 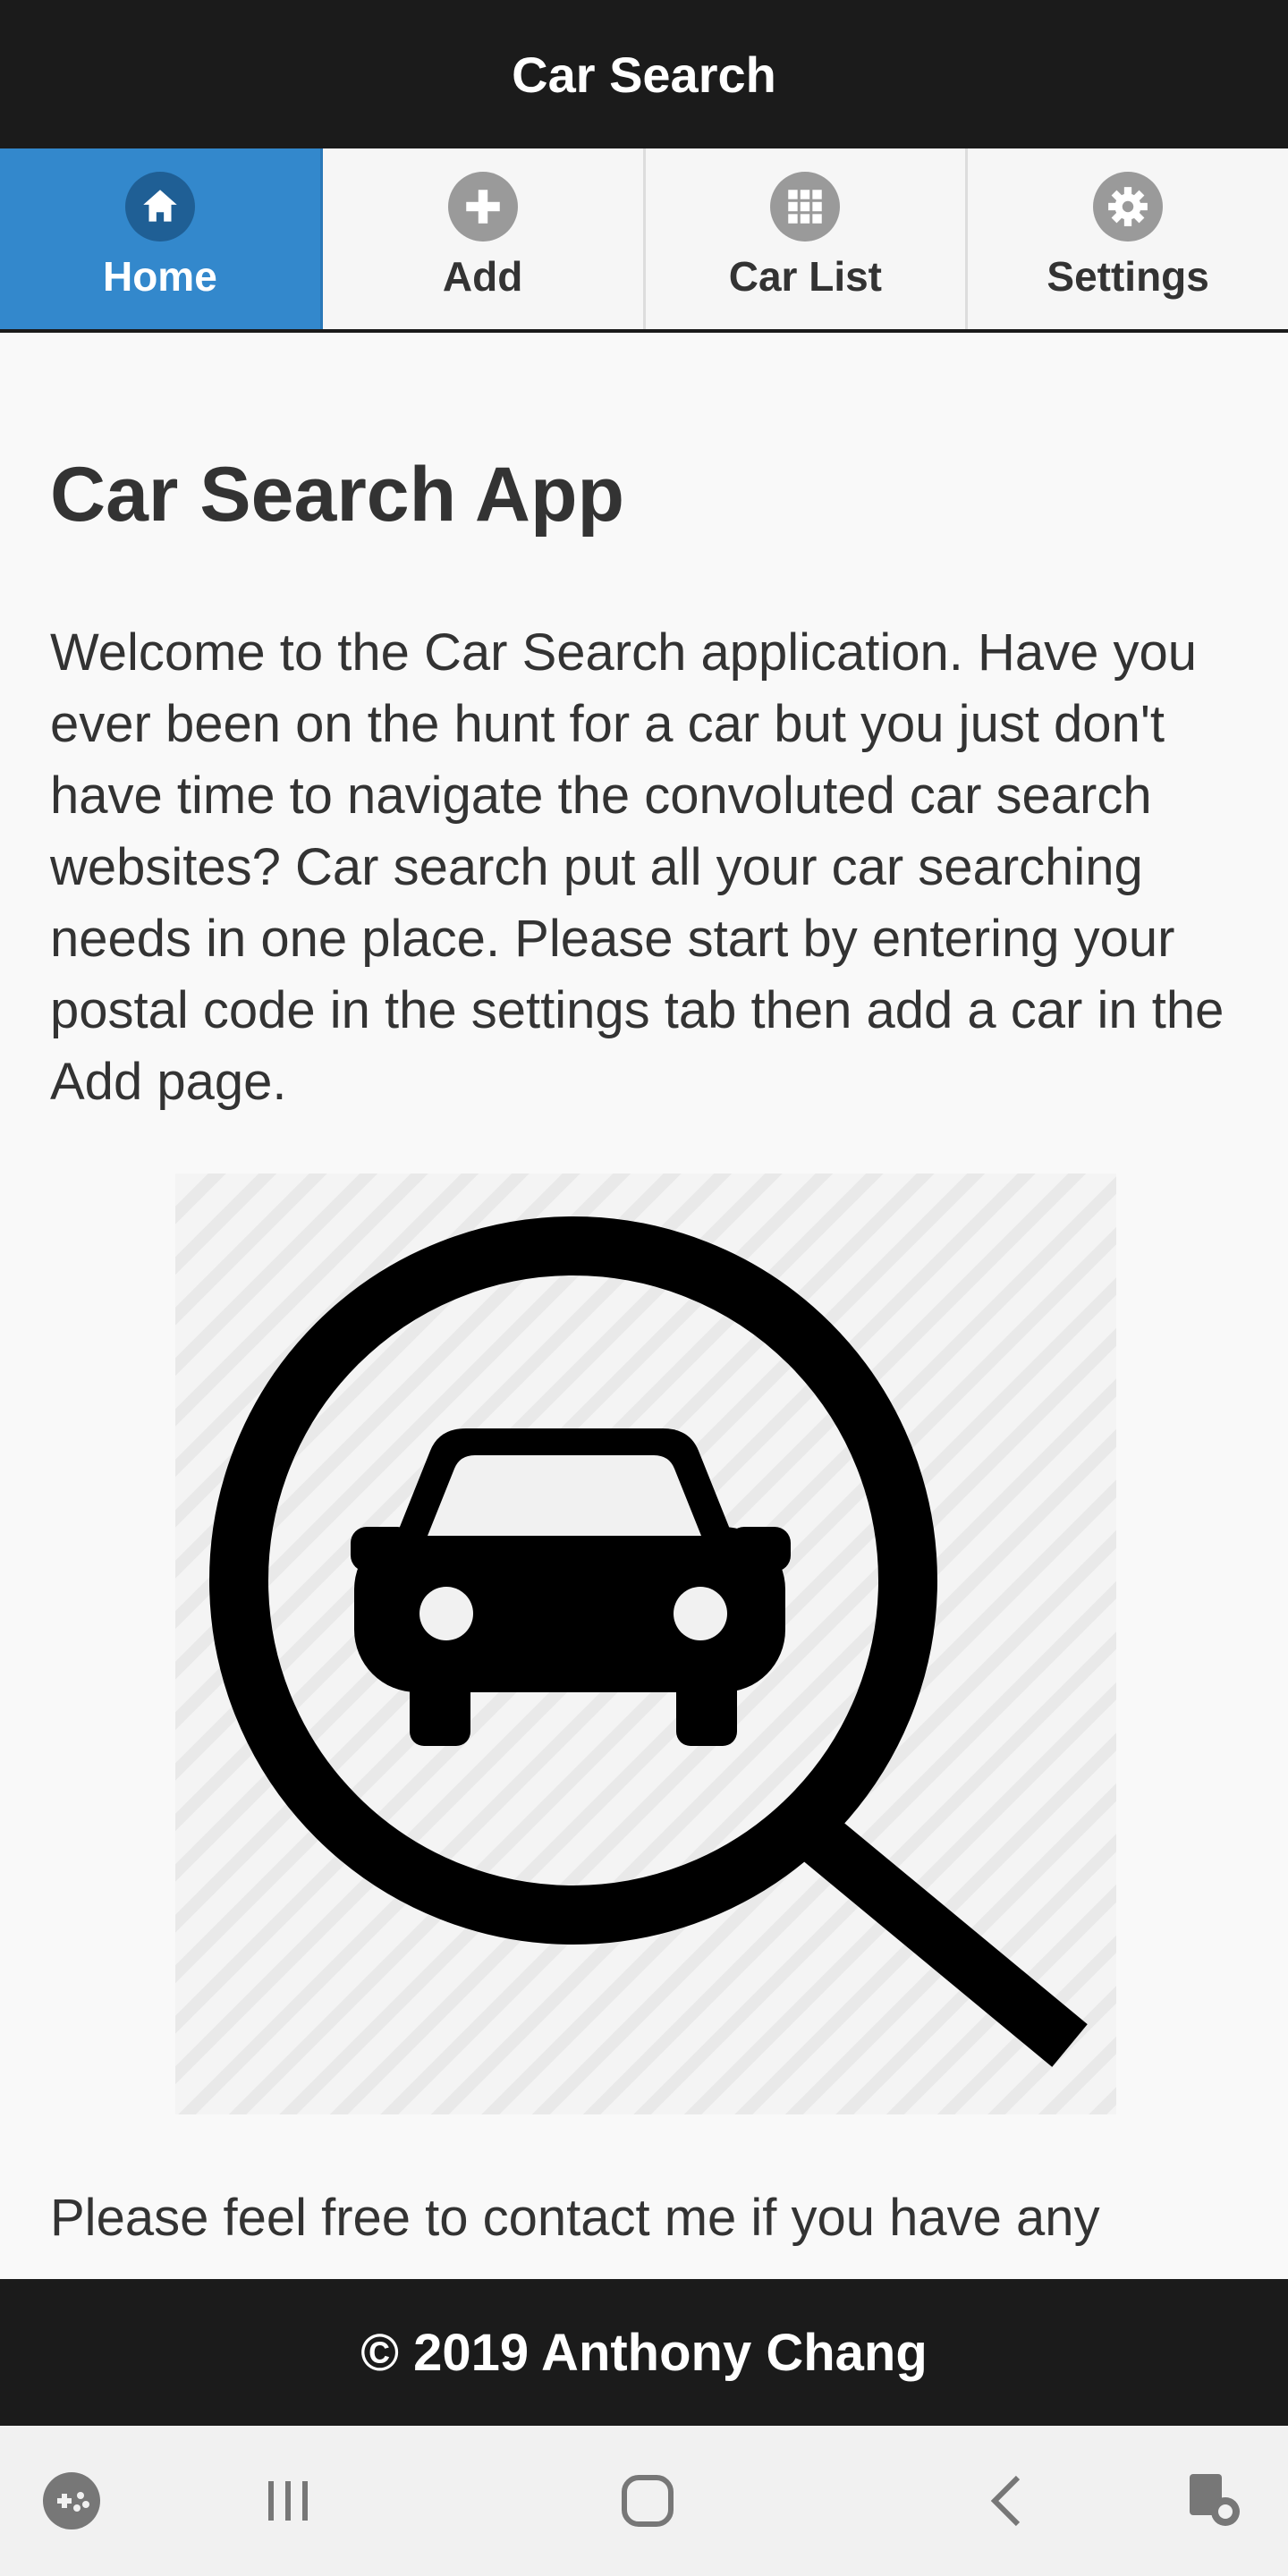 I want to click on tab-car-list-label: Car List, so click(x=805, y=276).